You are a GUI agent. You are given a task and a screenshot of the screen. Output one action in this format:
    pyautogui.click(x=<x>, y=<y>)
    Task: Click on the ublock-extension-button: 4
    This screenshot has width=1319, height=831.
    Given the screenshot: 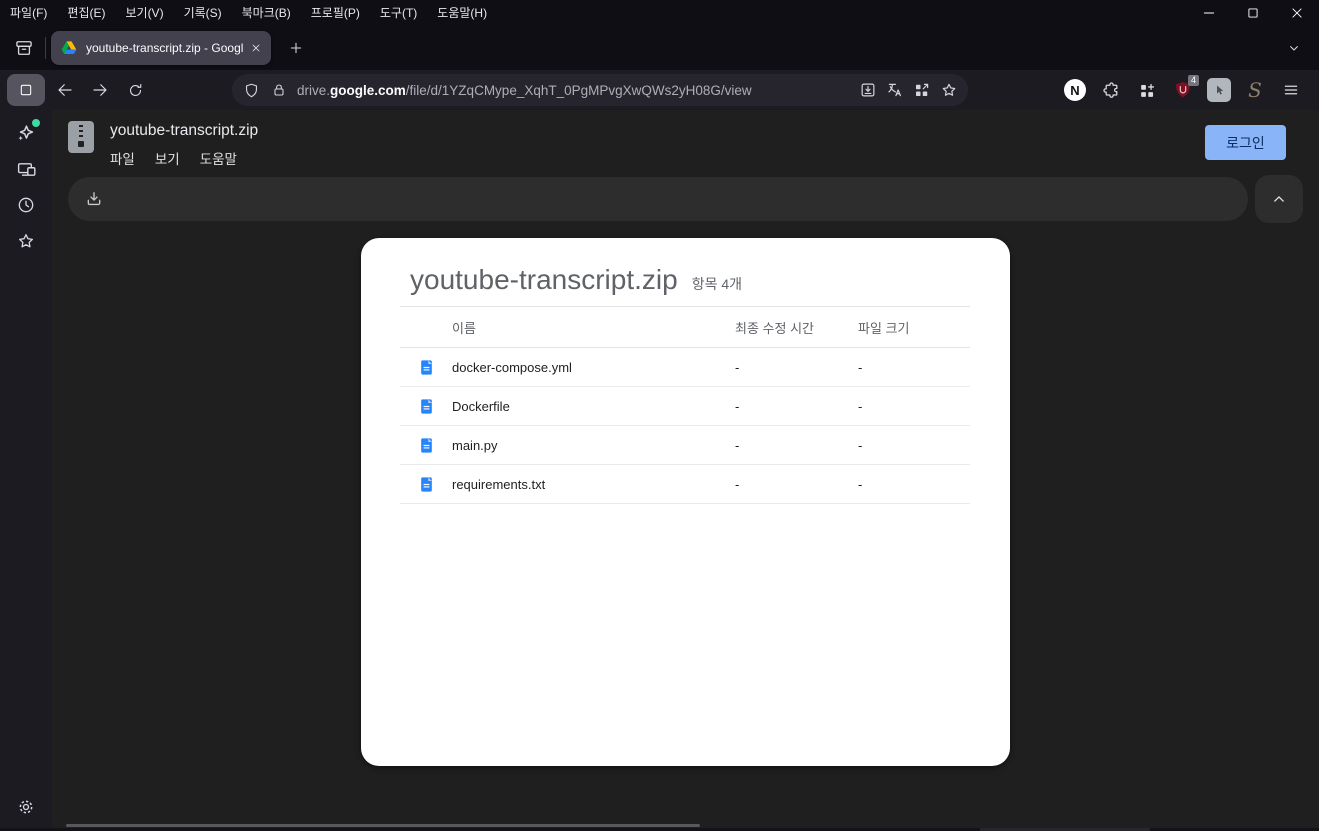 What is the action you would take?
    pyautogui.click(x=1183, y=90)
    